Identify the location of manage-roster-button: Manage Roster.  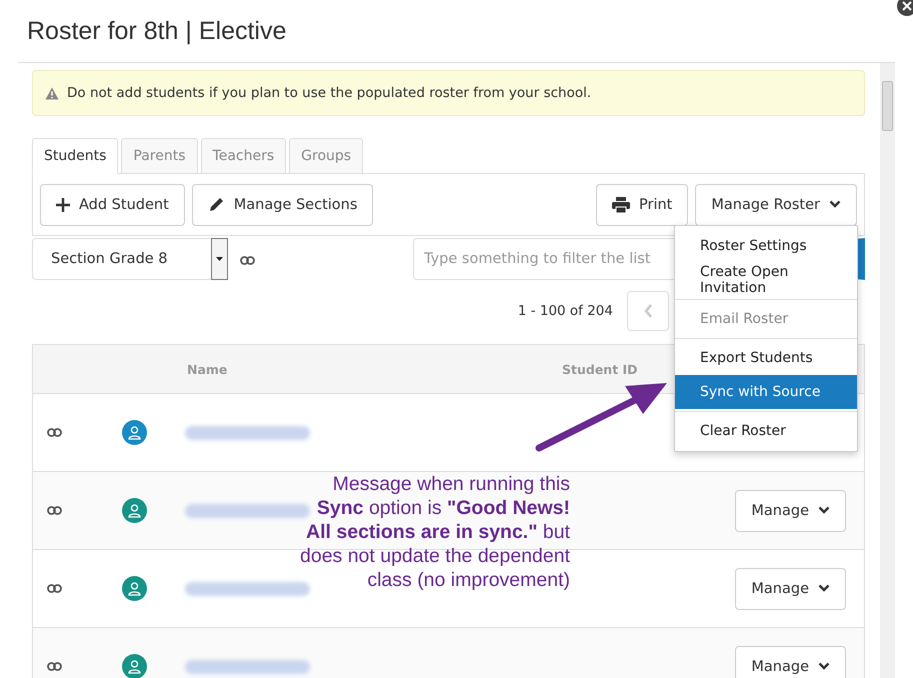
(776, 205).